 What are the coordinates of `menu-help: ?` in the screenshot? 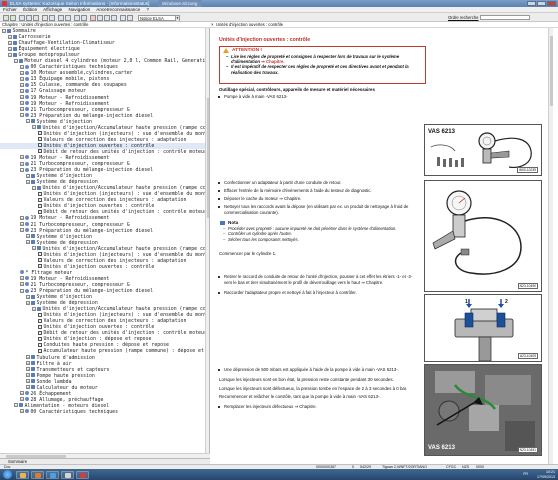 It's located at (147, 9).